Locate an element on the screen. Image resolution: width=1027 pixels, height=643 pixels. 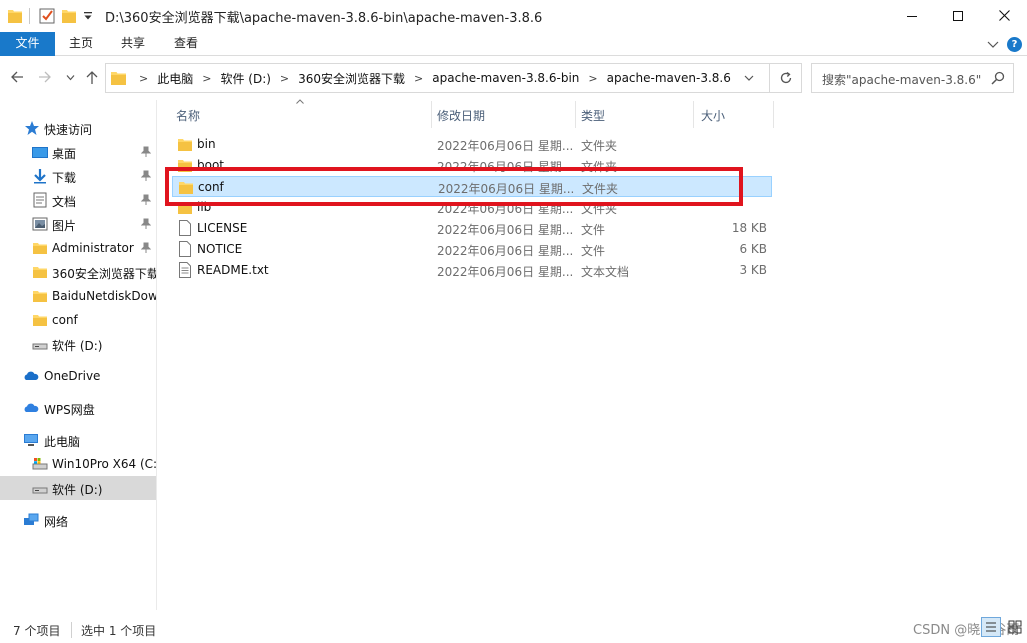
column-header-type: 类型 is located at coordinates (635, 114).